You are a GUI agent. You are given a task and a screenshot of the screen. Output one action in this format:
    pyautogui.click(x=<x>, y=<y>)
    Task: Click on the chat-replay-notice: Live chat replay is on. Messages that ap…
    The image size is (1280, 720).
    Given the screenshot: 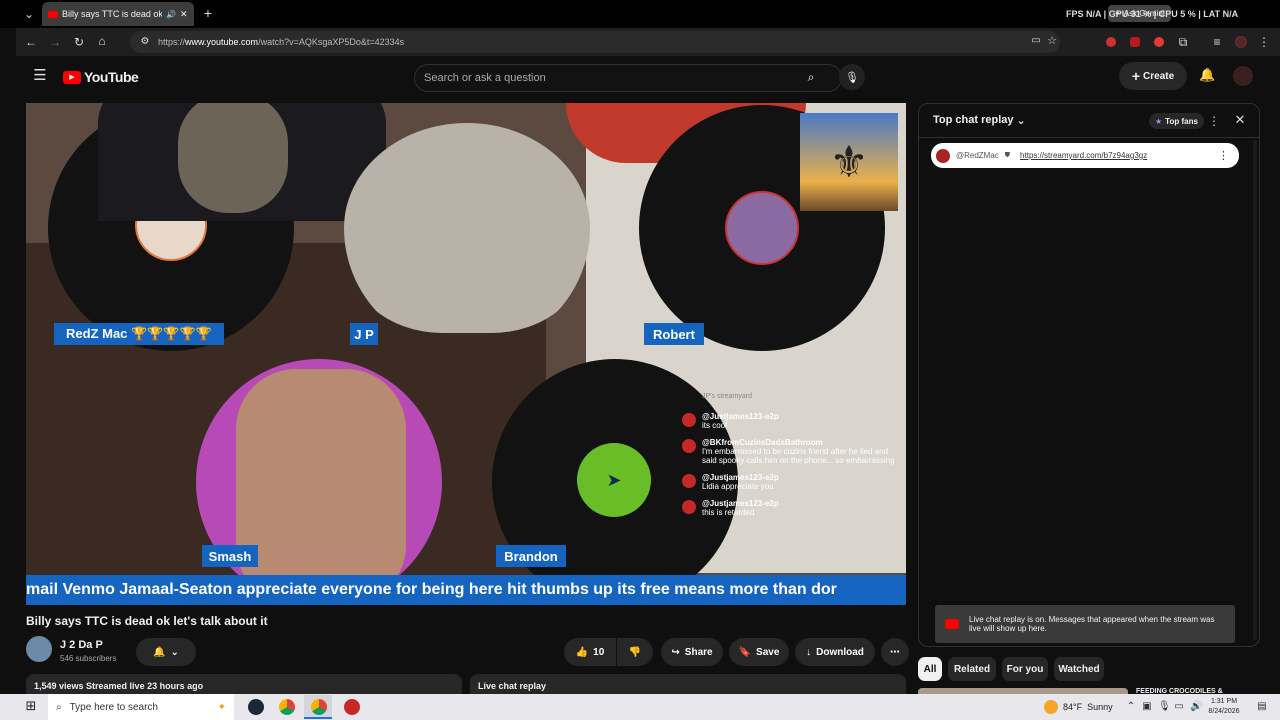 What is the action you would take?
    pyautogui.click(x=1085, y=624)
    